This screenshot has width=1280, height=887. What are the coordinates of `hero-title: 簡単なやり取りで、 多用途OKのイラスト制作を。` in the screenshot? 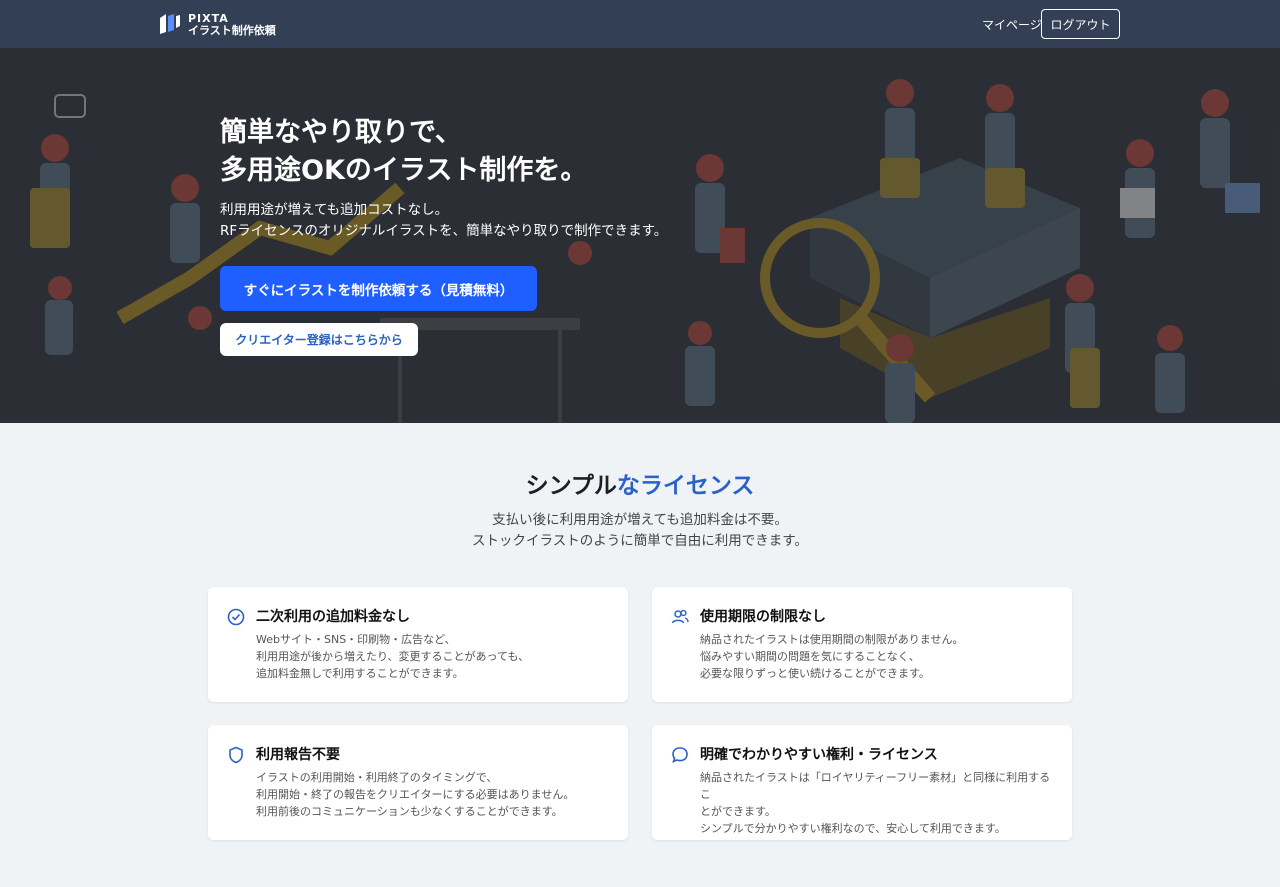 It's located at (404, 151).